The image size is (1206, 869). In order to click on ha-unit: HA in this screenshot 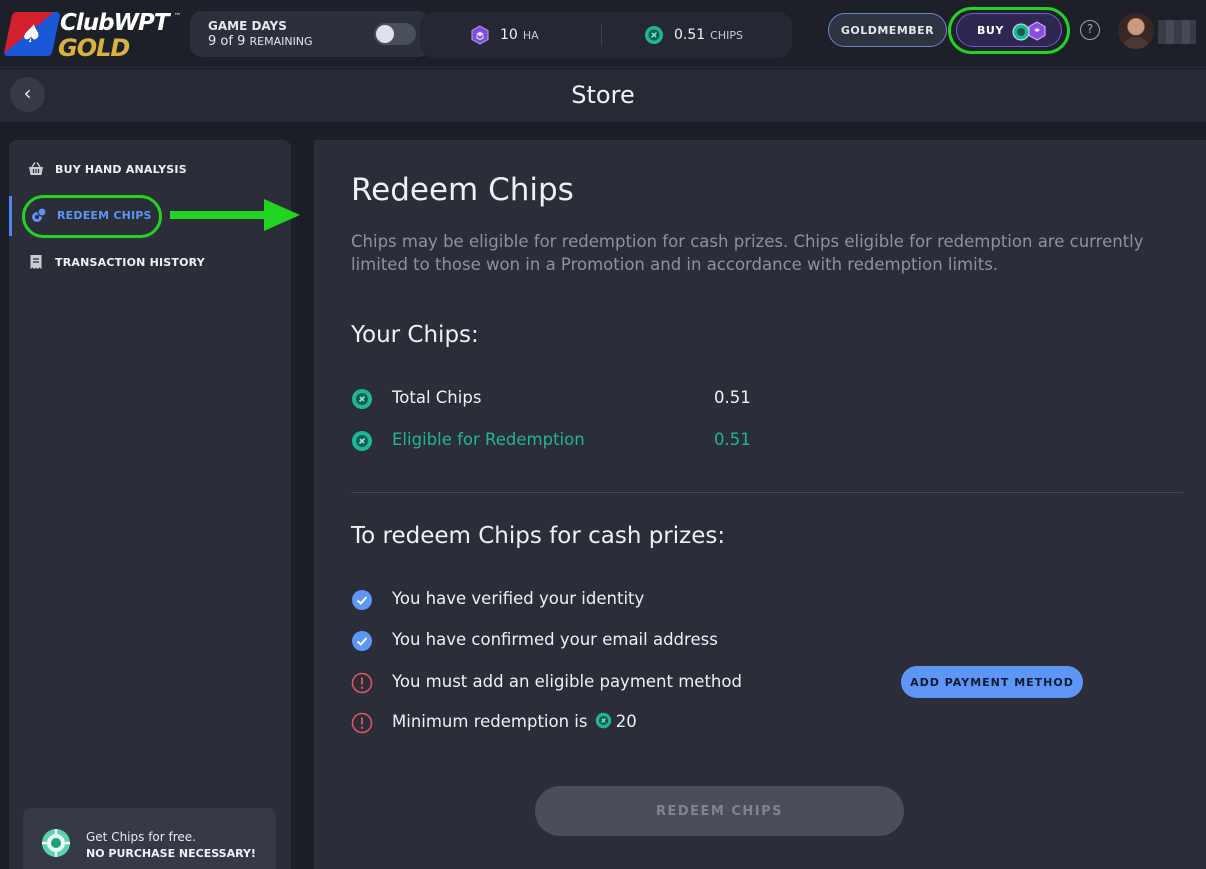, I will do `click(530, 35)`.